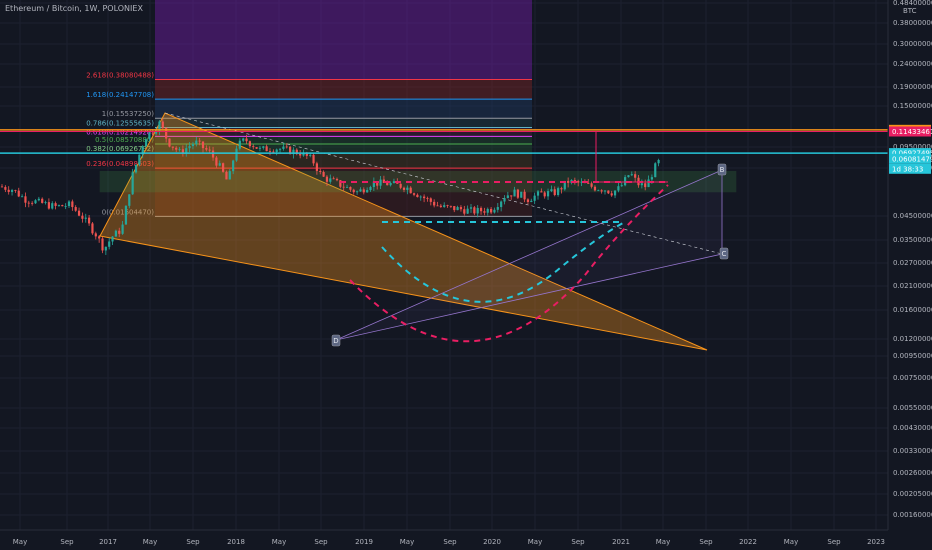  What do you see at coordinates (335, 341) in the screenshot?
I see `pattern-point-label: D` at bounding box center [335, 341].